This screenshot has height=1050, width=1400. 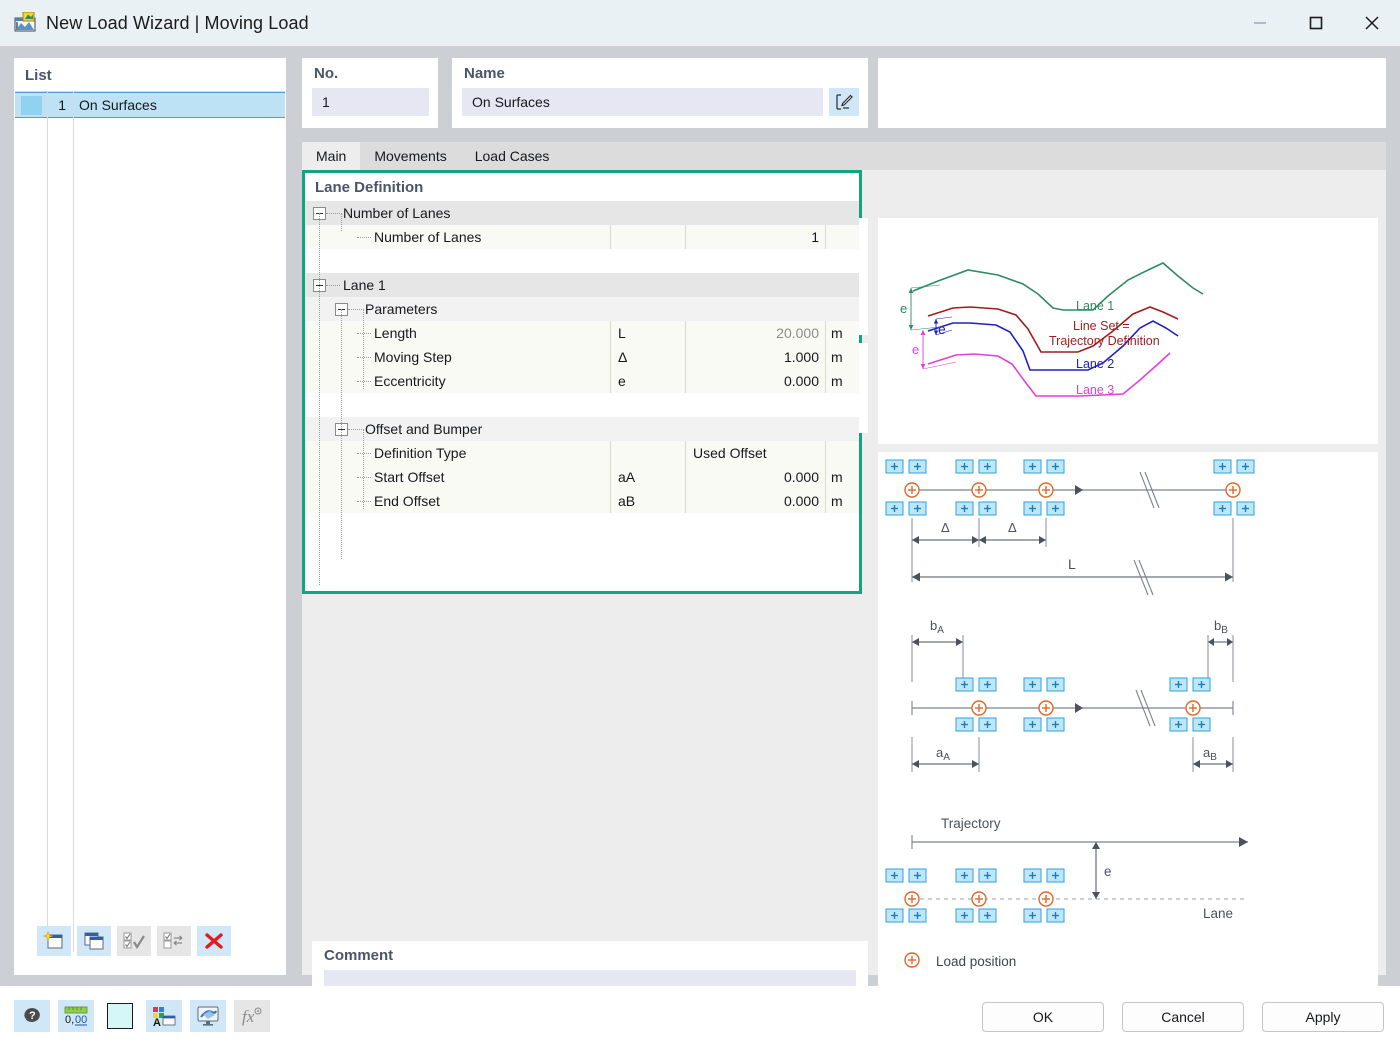 I want to click on tree-row-value: 1.000, so click(x=755, y=357).